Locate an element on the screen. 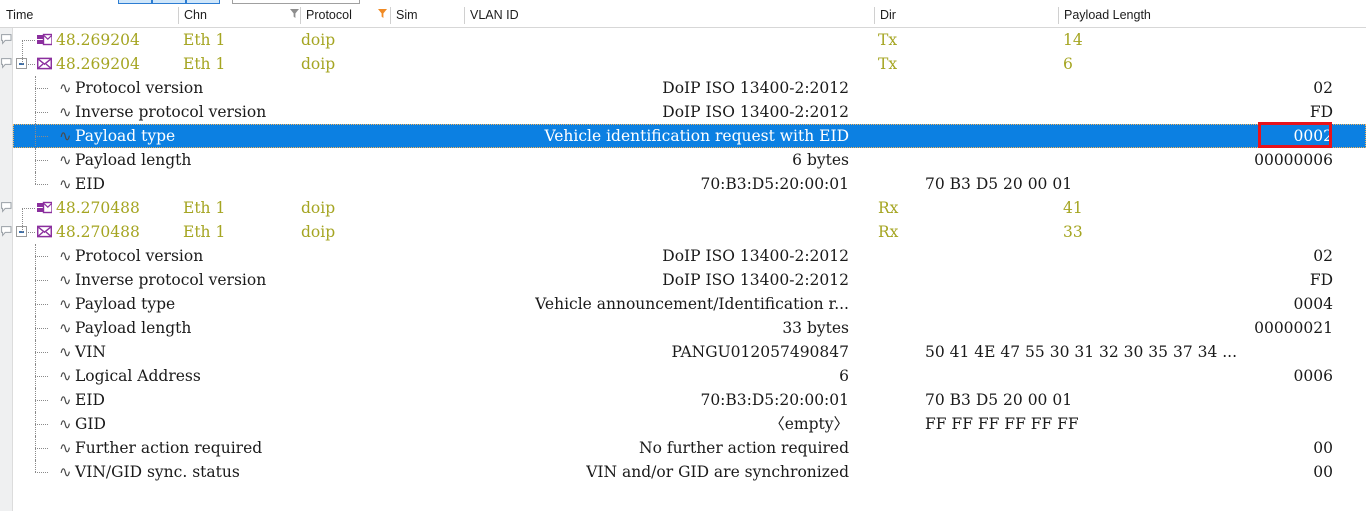 The height and width of the screenshot is (511, 1366). cell-payload-length: 33 is located at coordinates (1073, 232).